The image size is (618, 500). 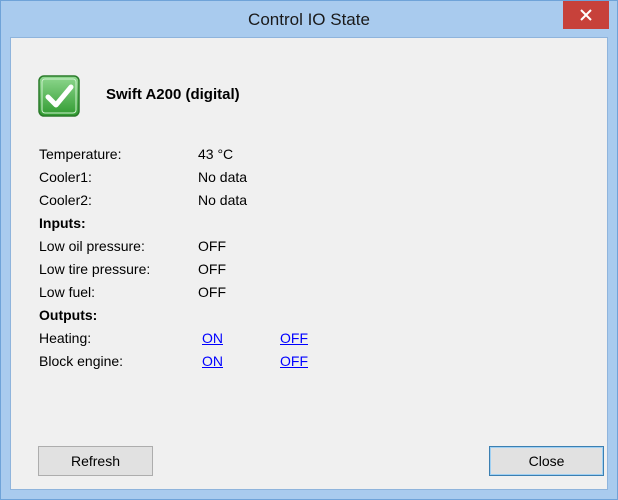 I want to click on close-icon, so click(x=586, y=15).